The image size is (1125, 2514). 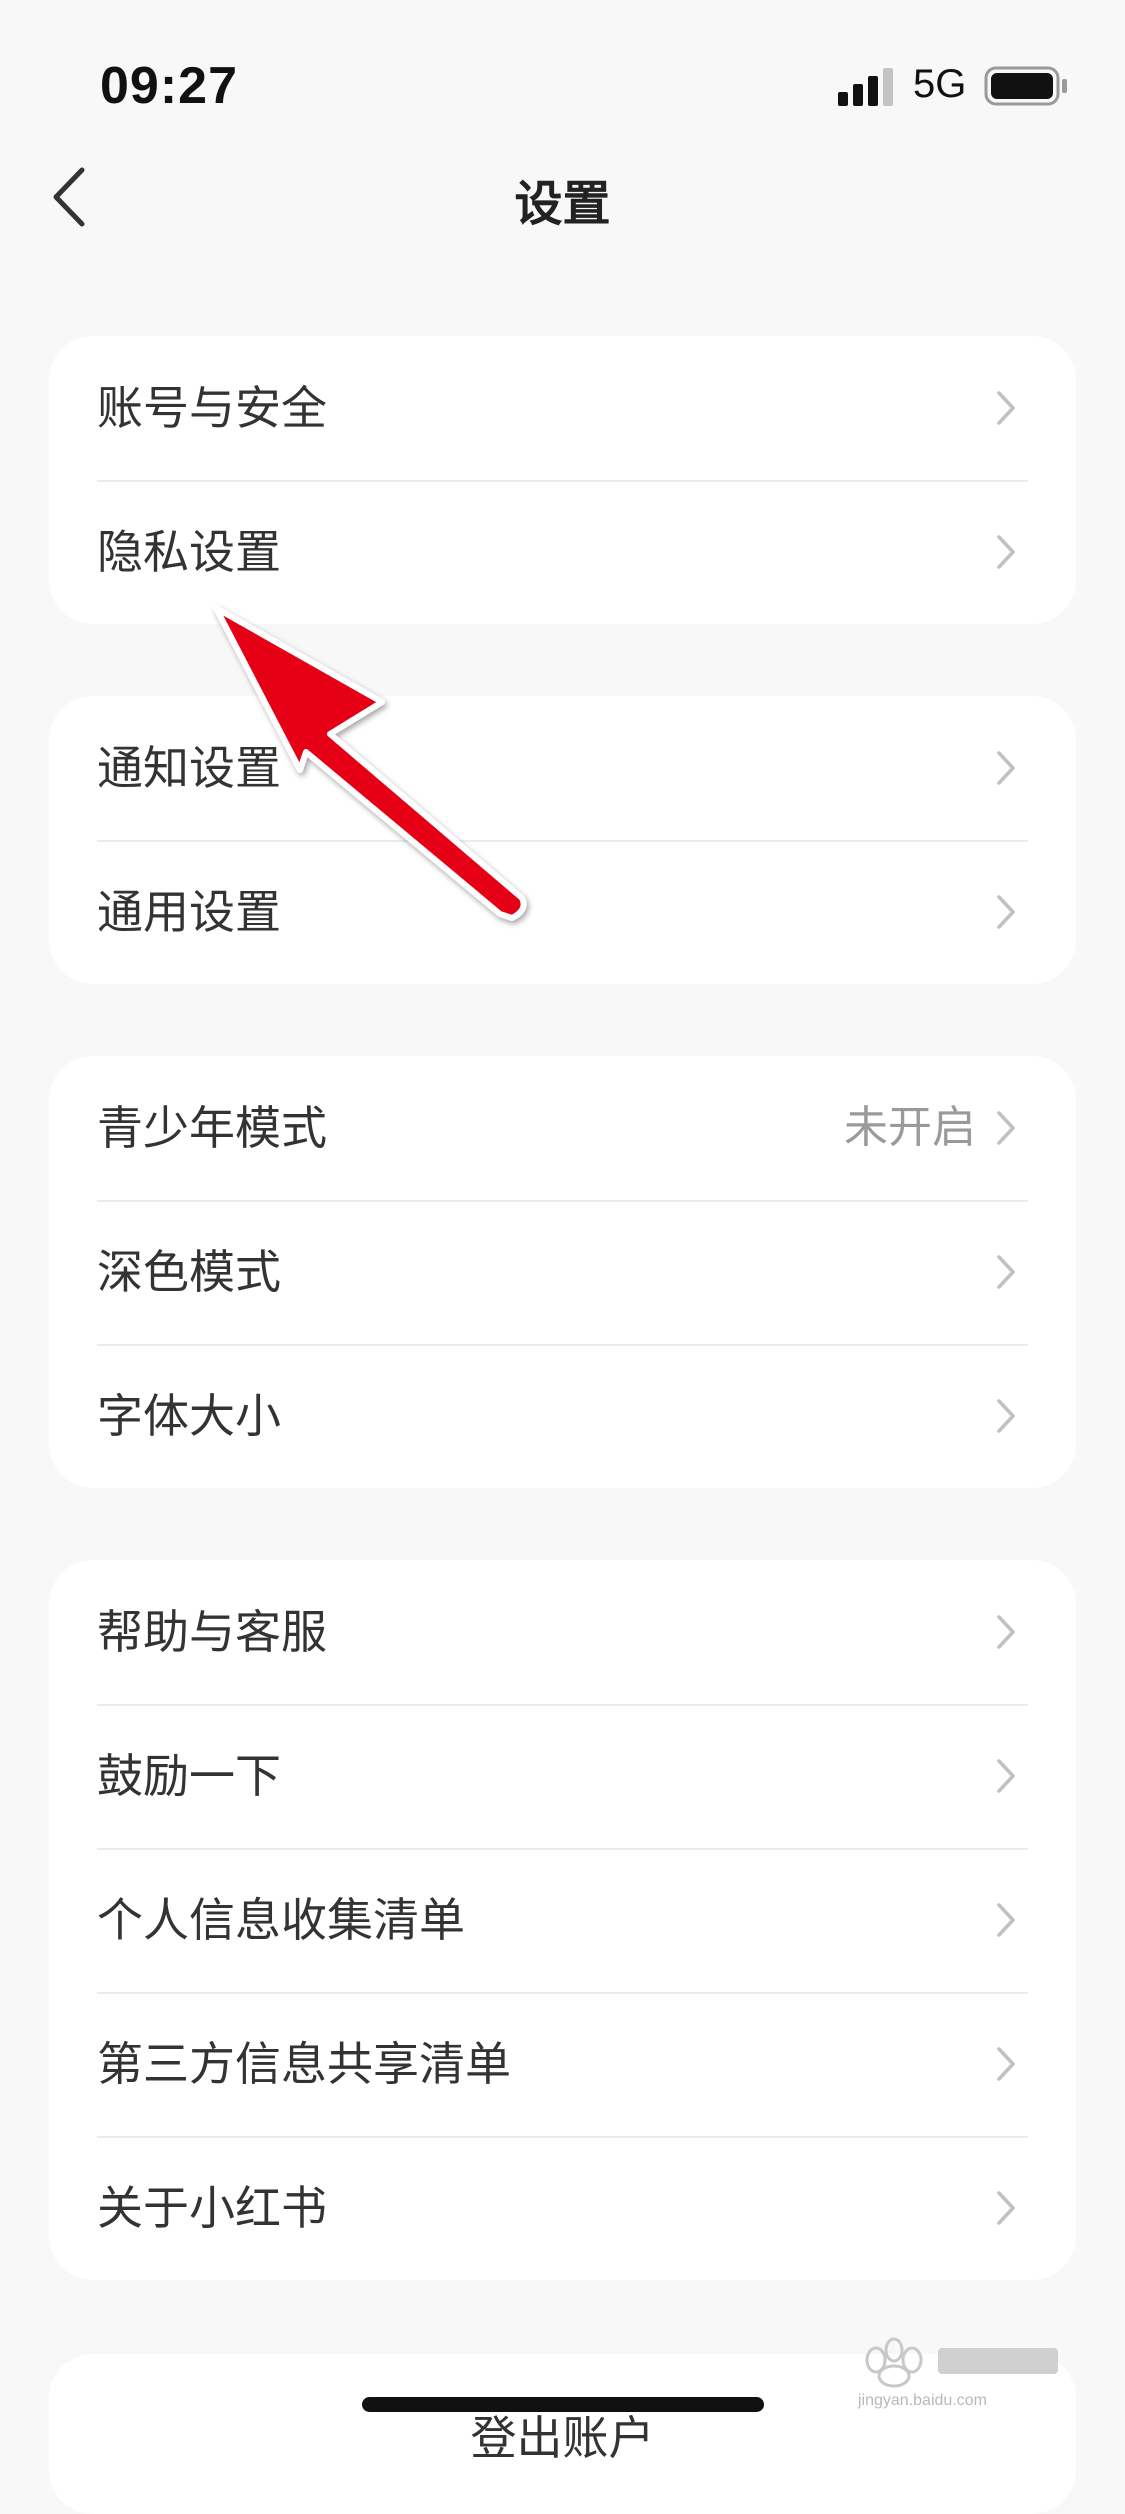 What do you see at coordinates (169, 86) in the screenshot?
I see `status-time: 09:27` at bounding box center [169, 86].